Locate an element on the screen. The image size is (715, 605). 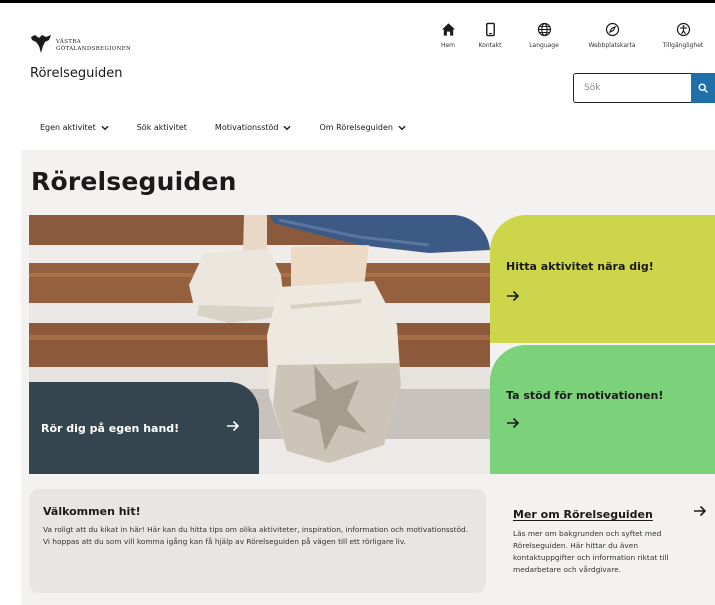
nav-item-sok-aktivitet: Sök aktivitet is located at coordinates (162, 127).